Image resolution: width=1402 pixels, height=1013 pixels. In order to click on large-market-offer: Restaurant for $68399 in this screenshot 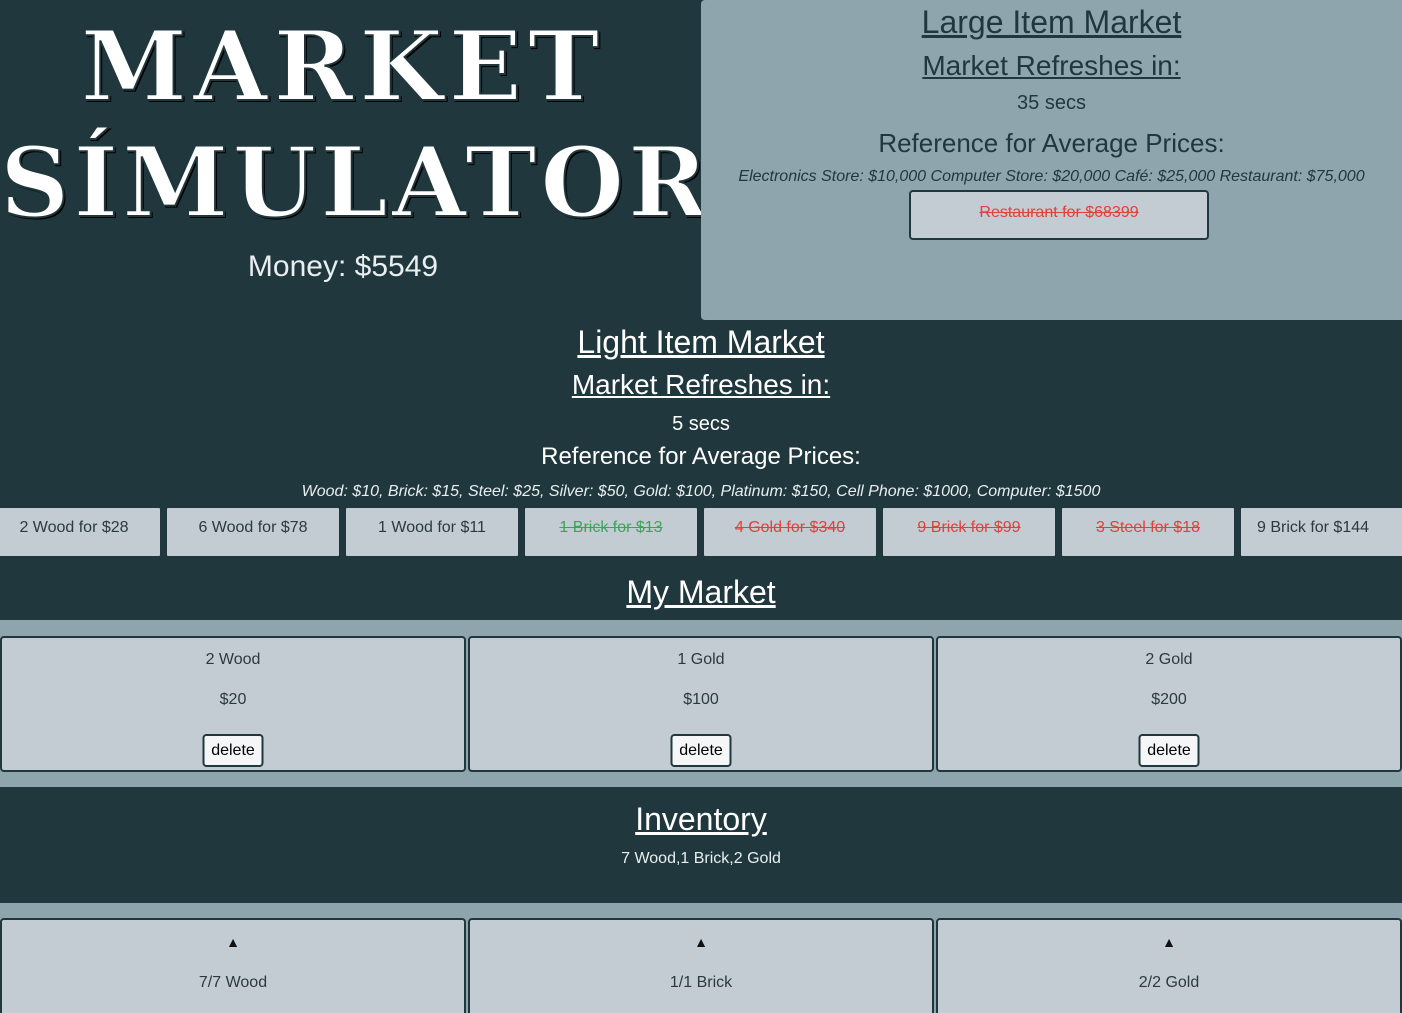, I will do `click(1059, 215)`.